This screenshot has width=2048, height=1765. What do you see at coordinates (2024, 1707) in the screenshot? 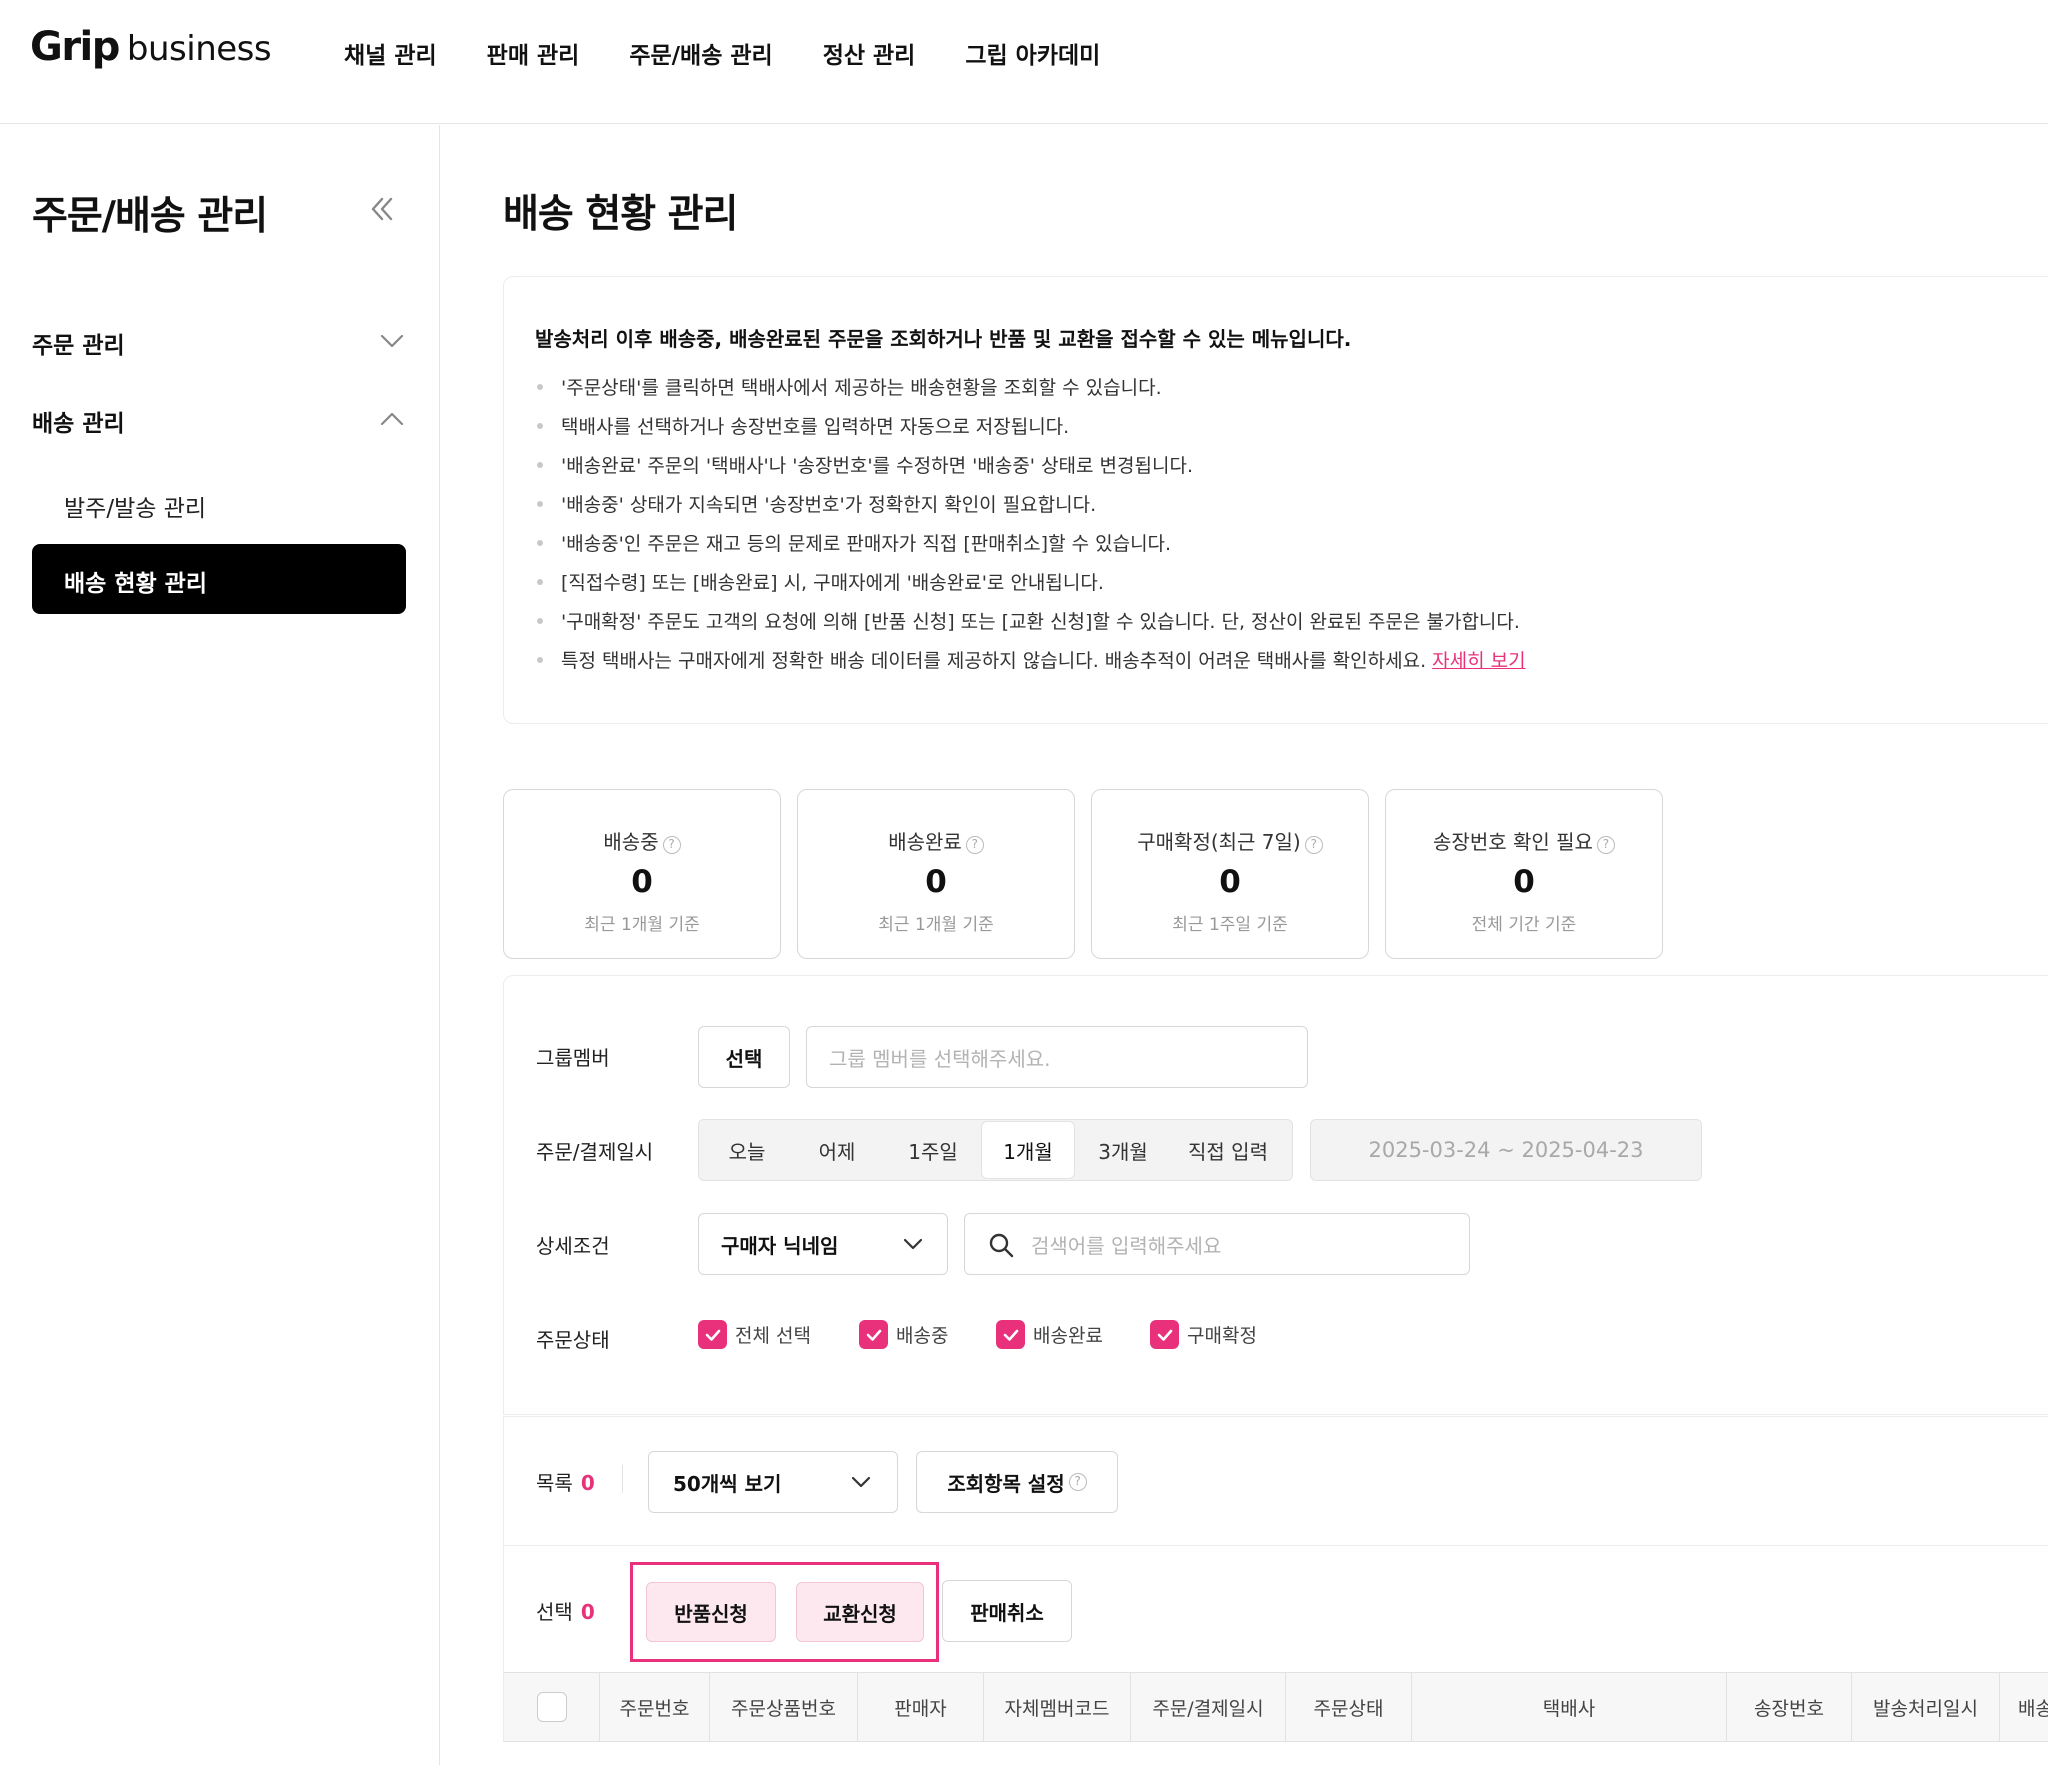
I see `column-header: 배송` at bounding box center [2024, 1707].